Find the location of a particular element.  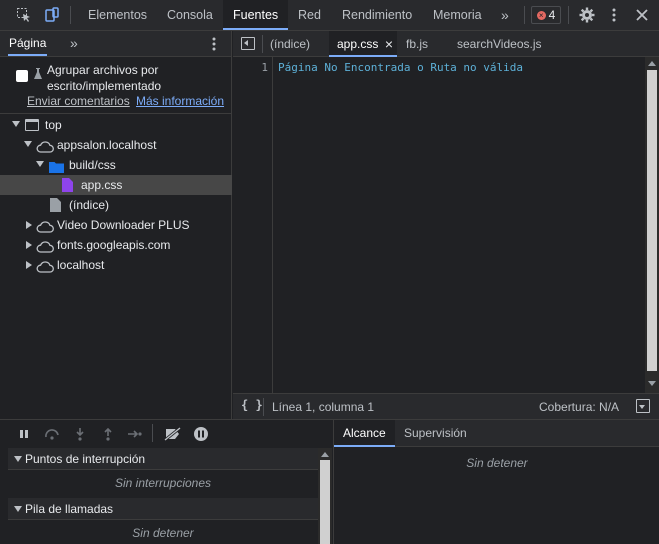

tab-performance: Rendimiento is located at coordinates (377, 15).